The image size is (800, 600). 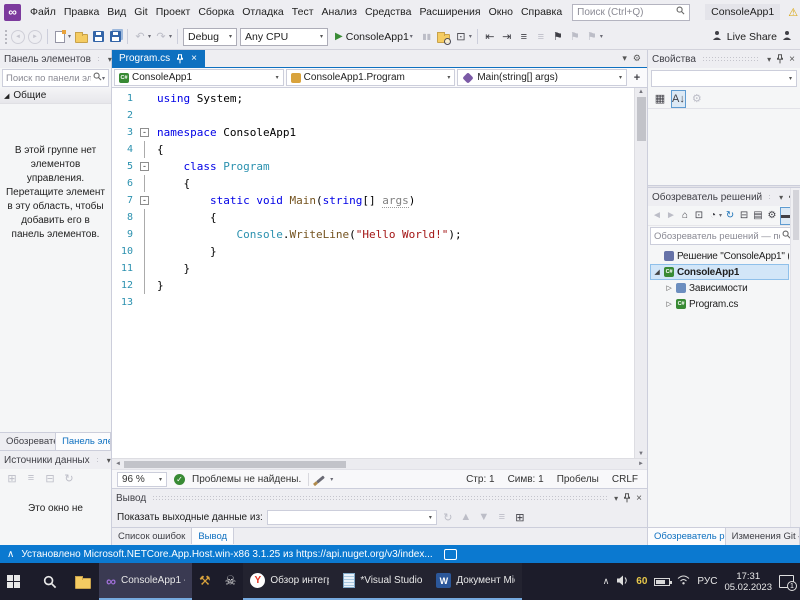 I want to click on notification-center-icon: 1, so click(x=788, y=583).